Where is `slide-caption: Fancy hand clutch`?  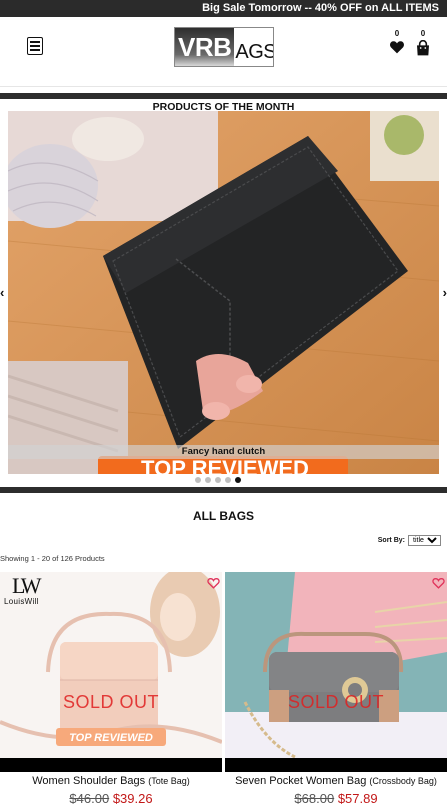 slide-caption: Fancy hand clutch is located at coordinates (223, 452).